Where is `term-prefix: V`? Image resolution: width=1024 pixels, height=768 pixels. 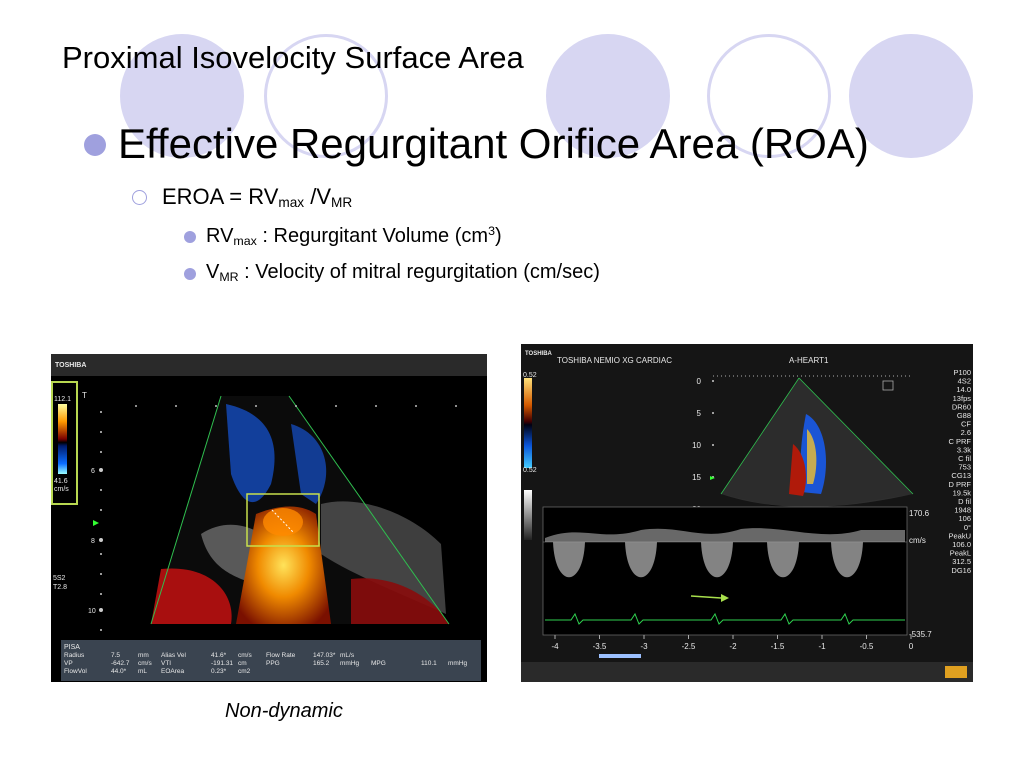 term-prefix: V is located at coordinates (213, 272).